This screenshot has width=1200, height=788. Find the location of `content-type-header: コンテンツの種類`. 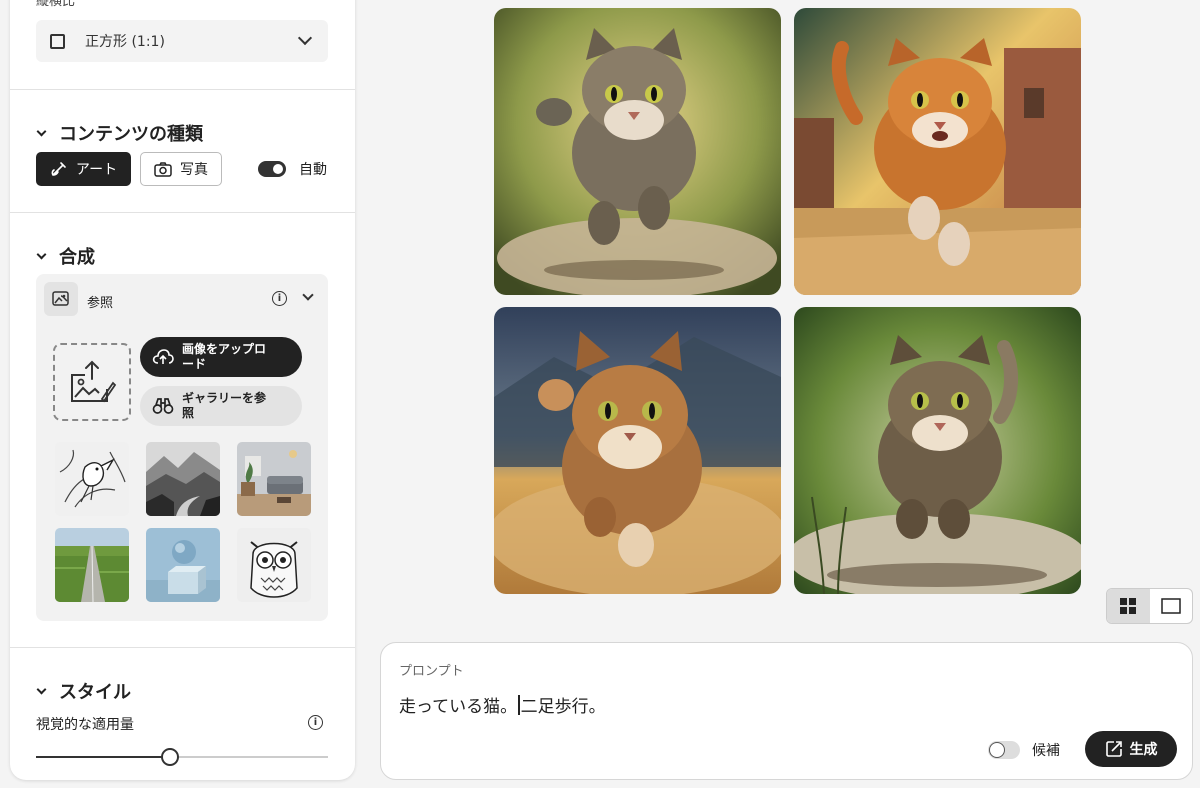

content-type-header: コンテンツの種類 is located at coordinates (119, 133).